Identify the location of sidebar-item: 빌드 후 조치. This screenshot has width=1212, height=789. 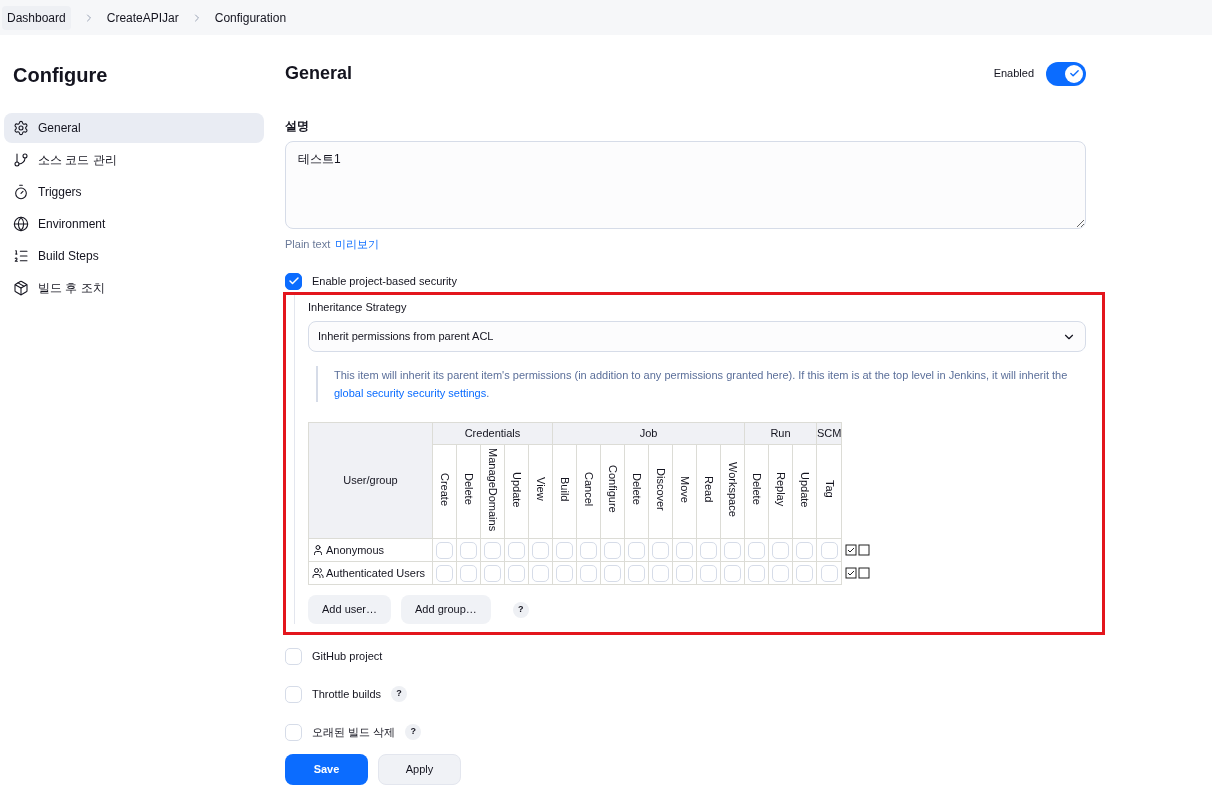
(134, 288).